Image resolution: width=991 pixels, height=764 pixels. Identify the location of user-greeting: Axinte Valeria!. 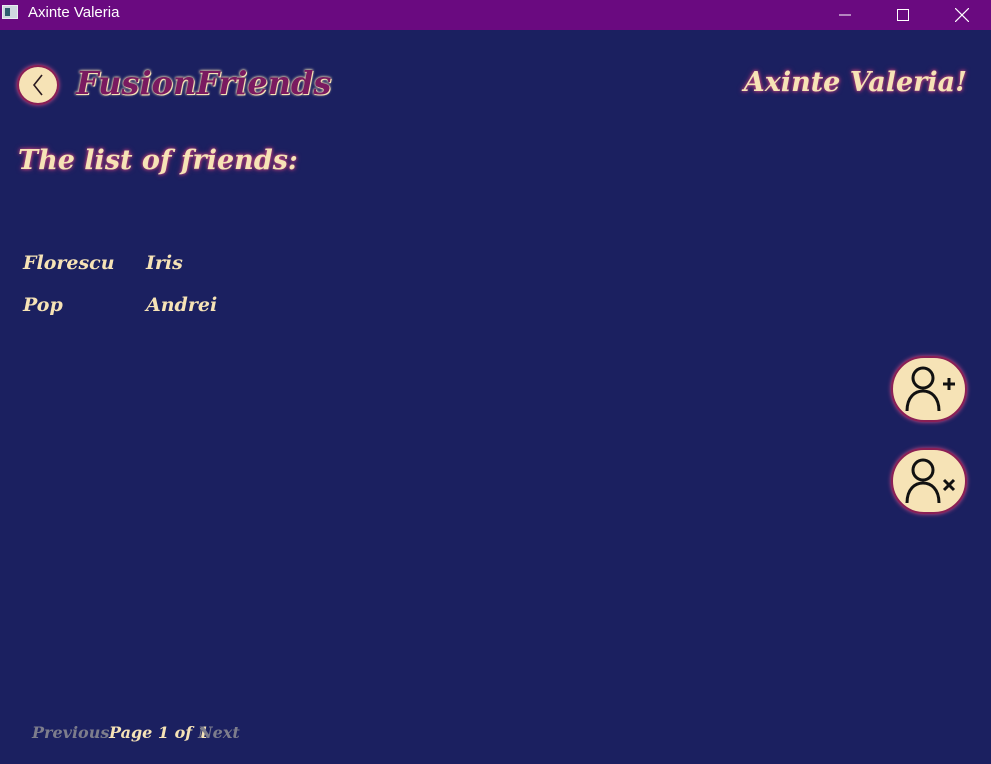
(855, 82).